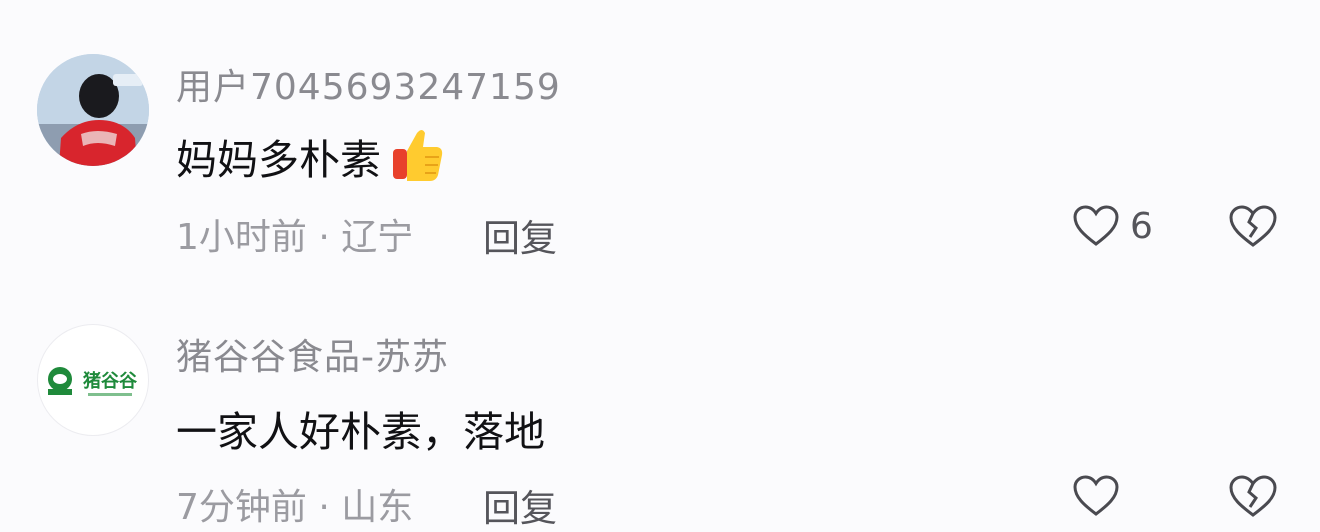  Describe the element at coordinates (360, 432) in the screenshot. I see `comment-text-content: 一家人好朴素，落地` at that location.